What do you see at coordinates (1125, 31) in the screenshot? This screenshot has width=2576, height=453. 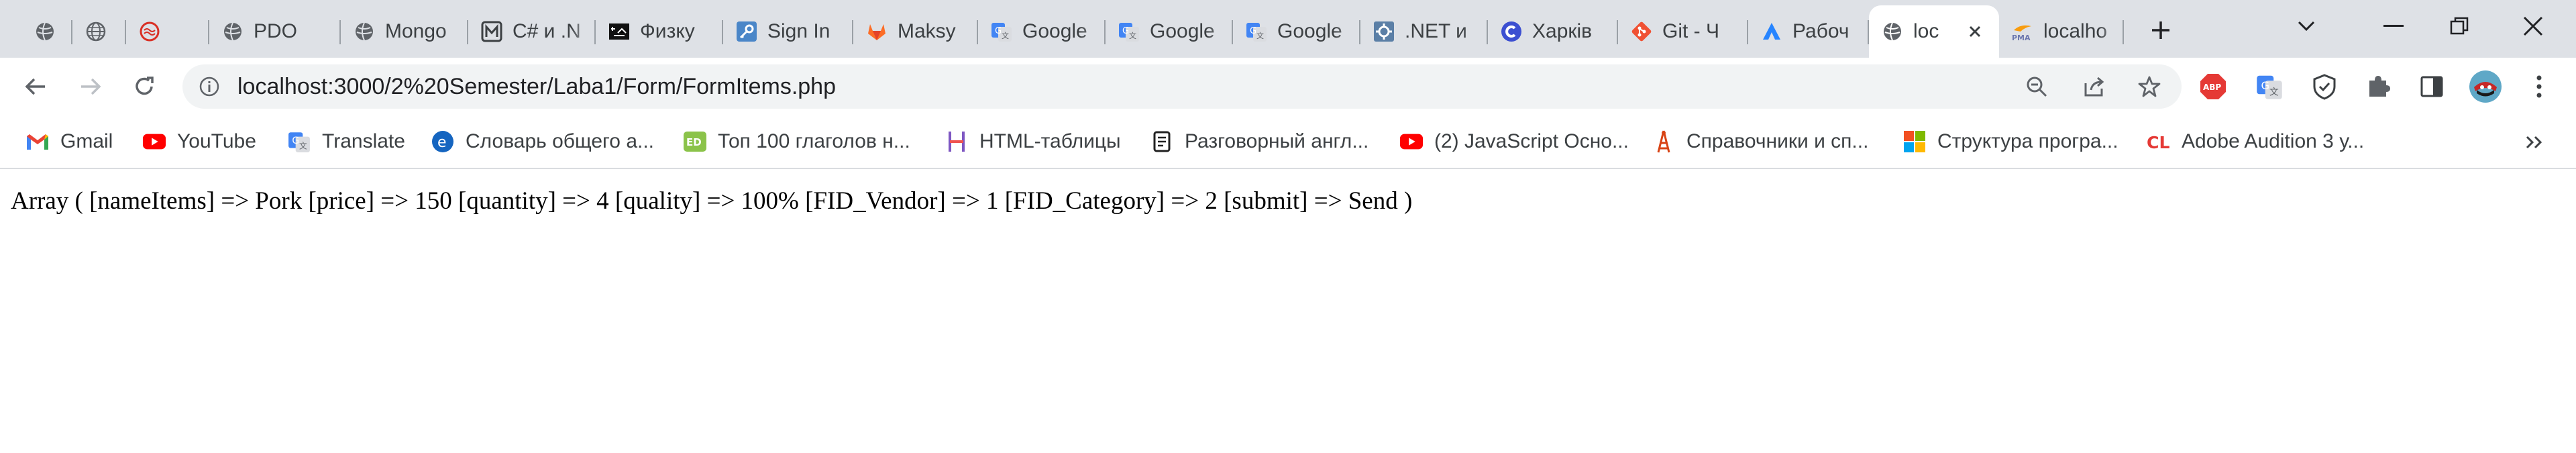 I see `svg-text: G` at bounding box center [1125, 31].